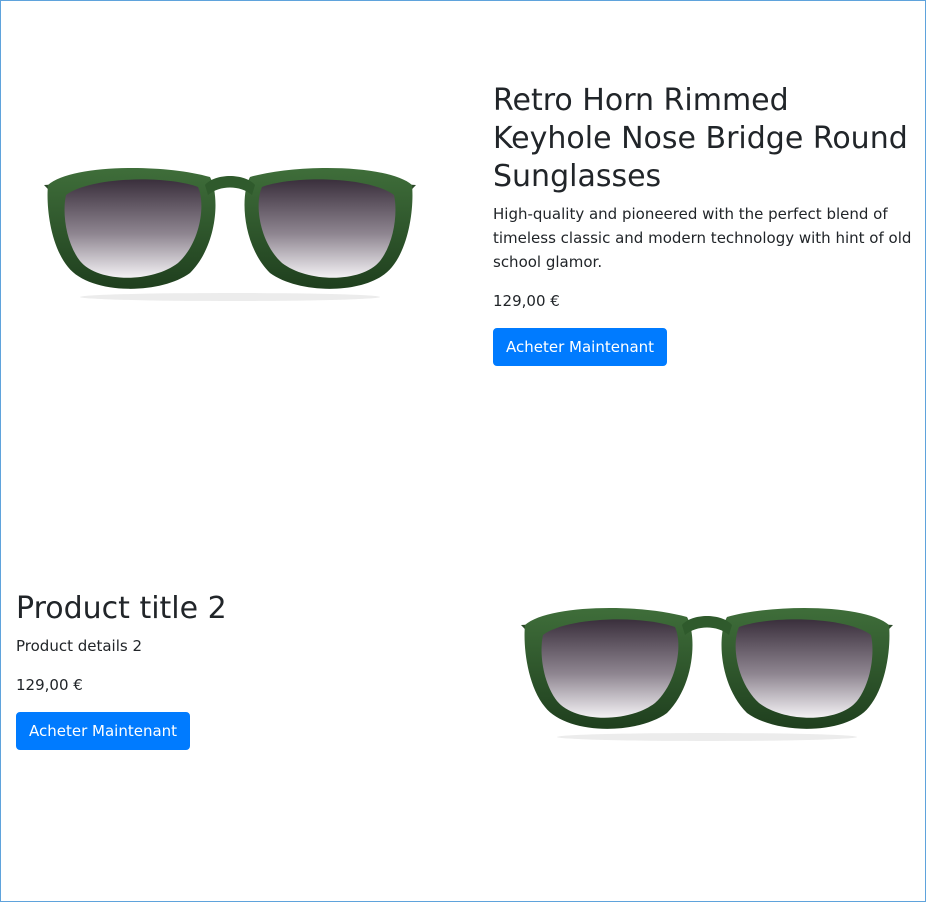  What do you see at coordinates (121, 608) in the screenshot?
I see `product-title: Product title 2` at bounding box center [121, 608].